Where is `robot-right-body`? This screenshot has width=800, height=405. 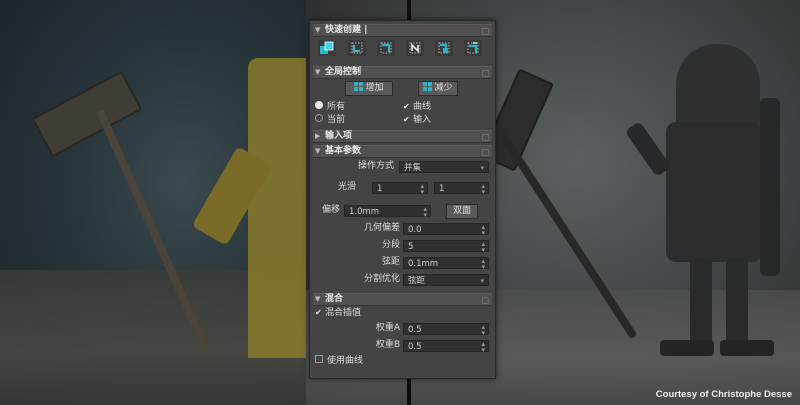 robot-right-body is located at coordinates (714, 192).